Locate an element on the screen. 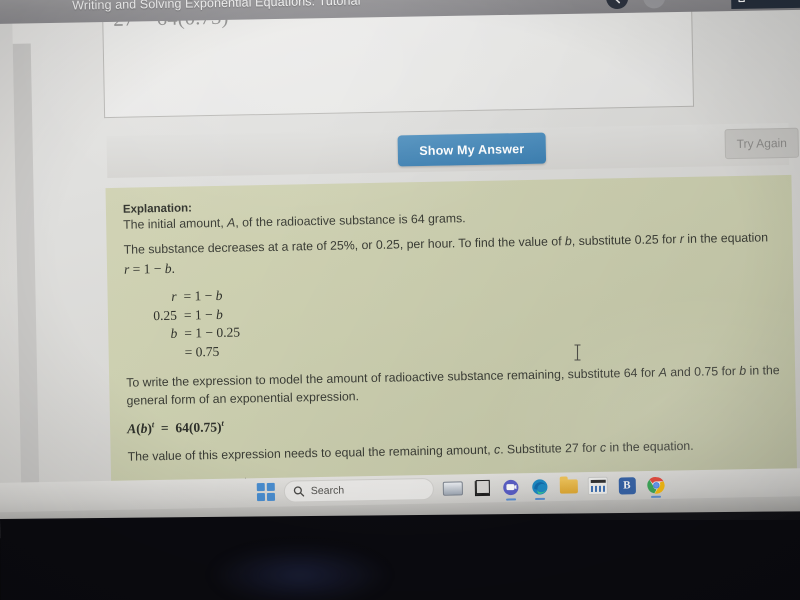 This screenshot has width=800, height=600. edge-glyph is located at coordinates (540, 487).